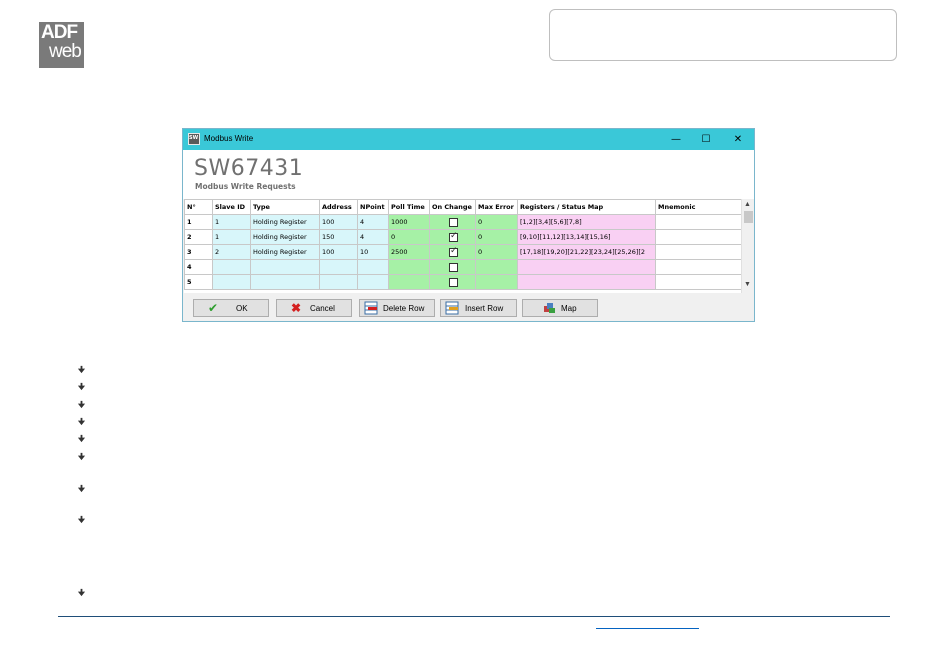 The width and height of the screenshot is (950, 667). What do you see at coordinates (586, 252) in the screenshot?
I see `registers-map-cell: [17,18][19,20][21,22][23,24][25,26][2` at bounding box center [586, 252].